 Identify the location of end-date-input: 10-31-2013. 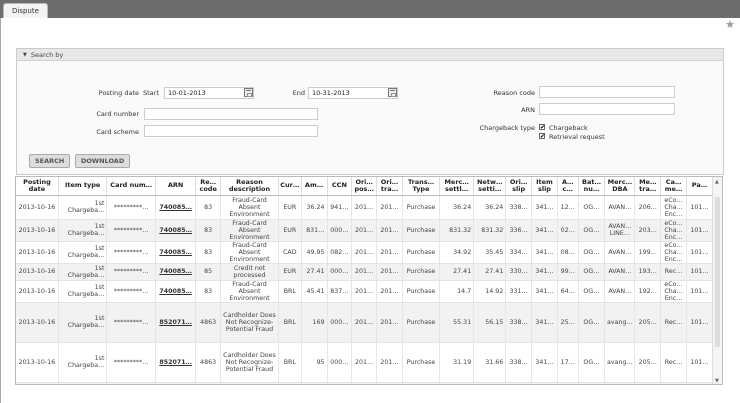
(353, 93).